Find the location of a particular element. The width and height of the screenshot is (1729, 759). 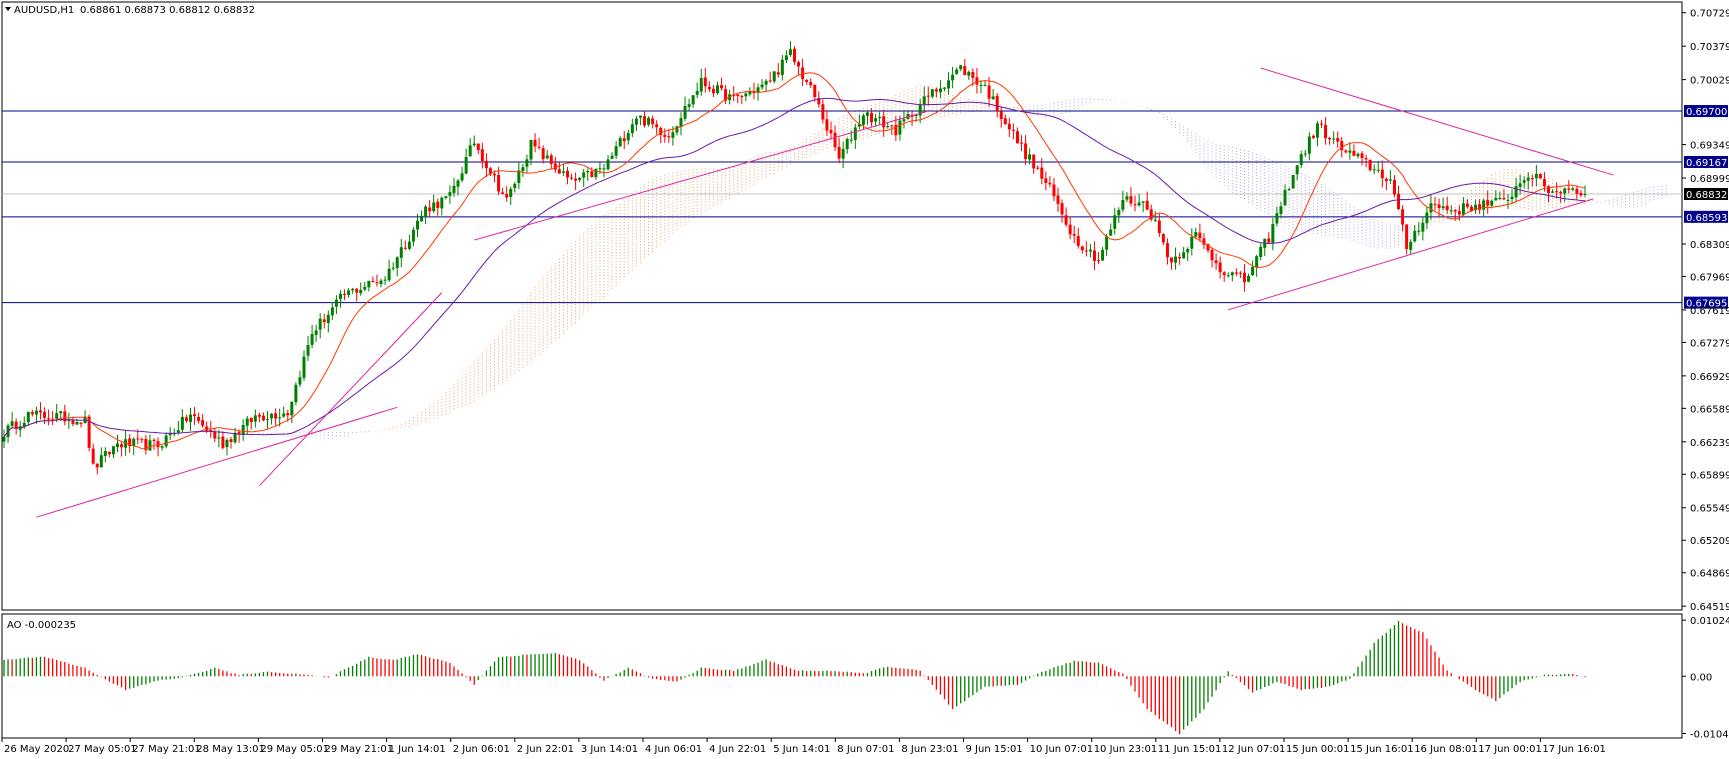

price-tick-label: 0.66239 is located at coordinates (1709, 443).